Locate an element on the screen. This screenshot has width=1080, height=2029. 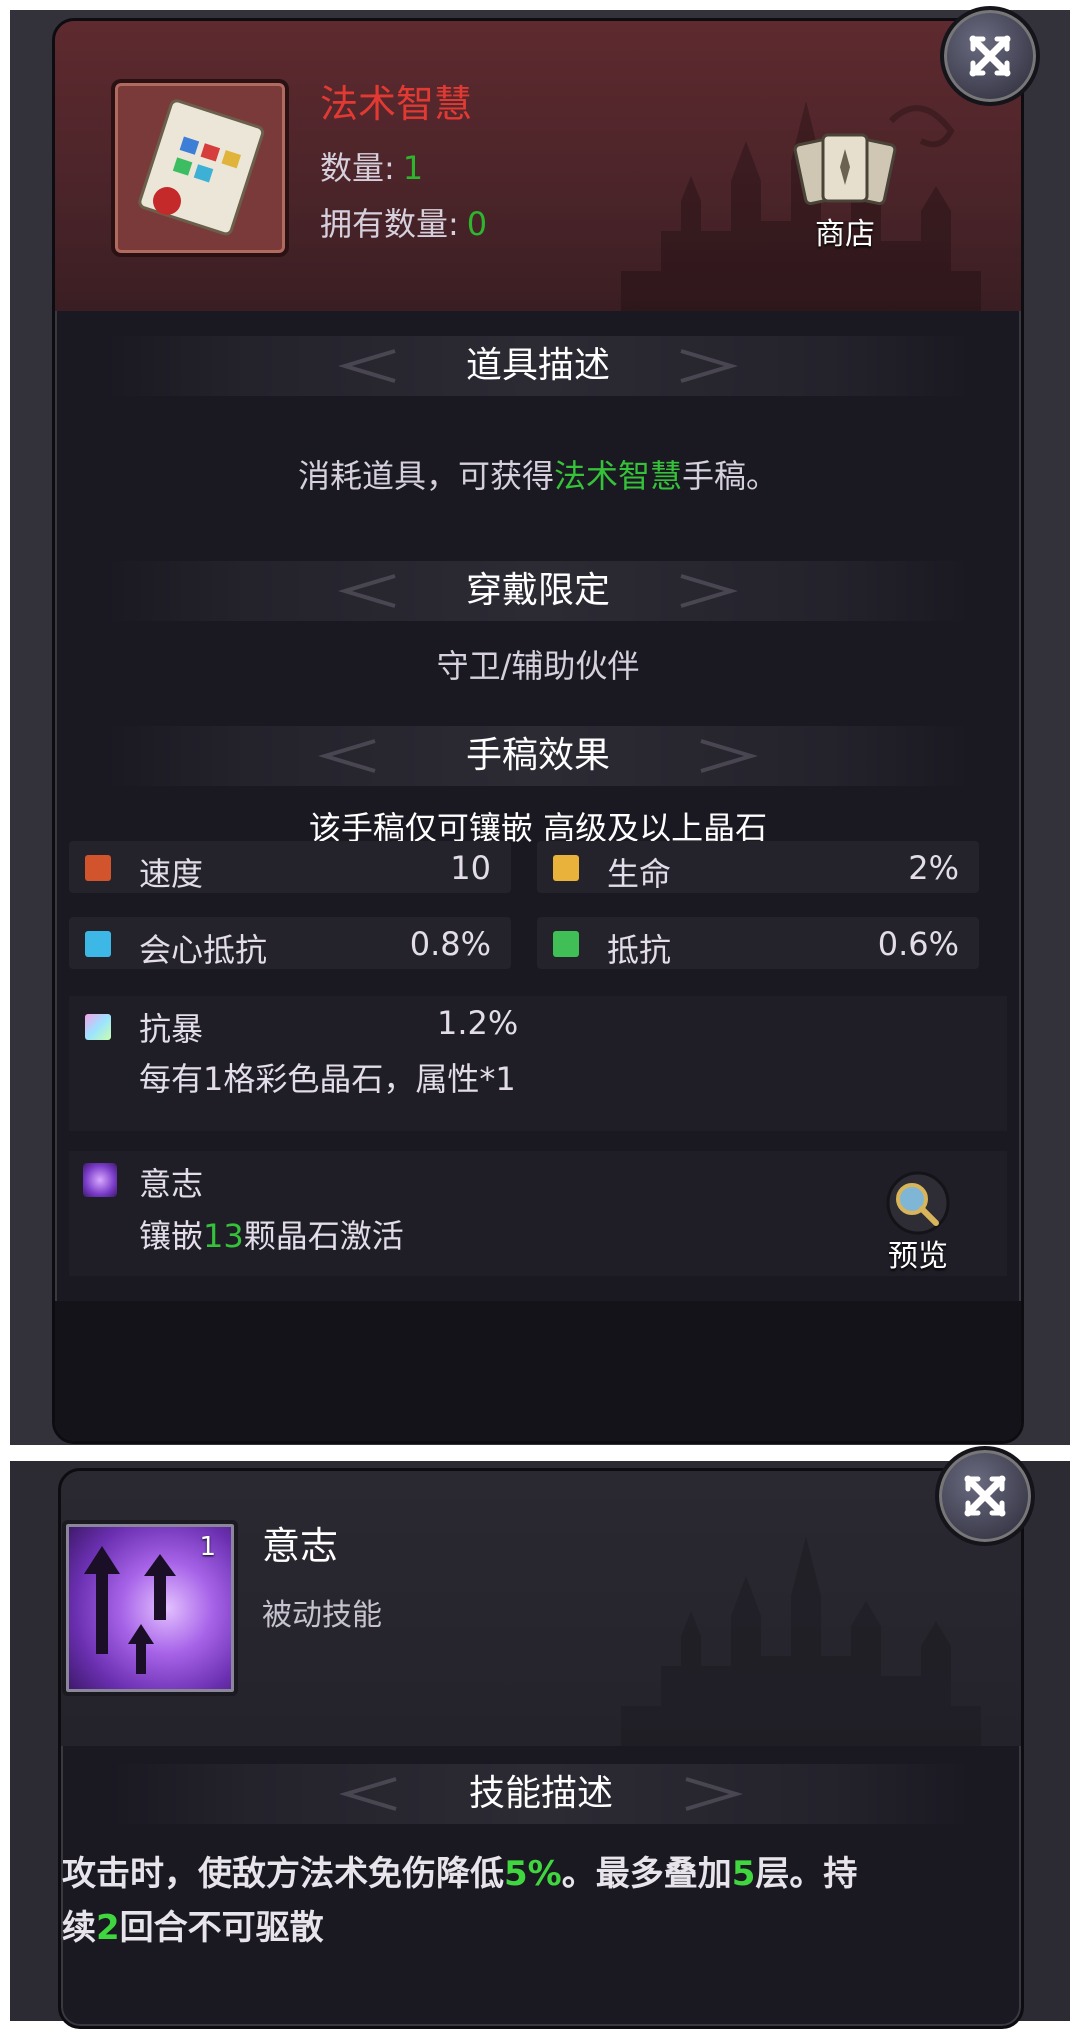
section-title-item-desc: 道具描述 is located at coordinates (538, 366).